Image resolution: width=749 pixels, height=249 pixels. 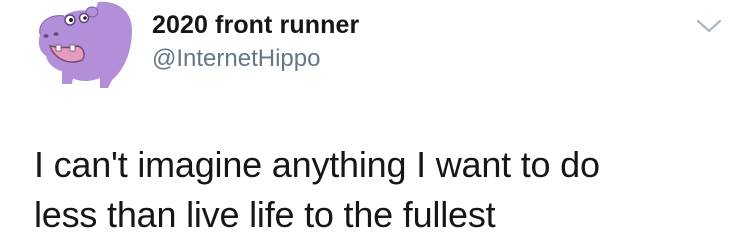 I want to click on chevron-down-icon, so click(x=709, y=26).